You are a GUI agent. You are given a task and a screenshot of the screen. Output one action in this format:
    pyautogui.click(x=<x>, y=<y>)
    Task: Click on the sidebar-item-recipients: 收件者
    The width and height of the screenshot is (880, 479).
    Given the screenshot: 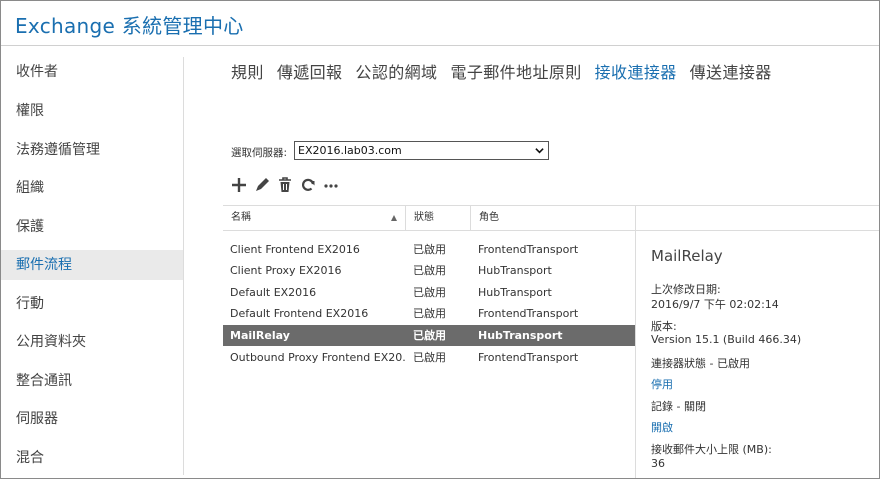 What is the action you would take?
    pyautogui.click(x=92, y=72)
    